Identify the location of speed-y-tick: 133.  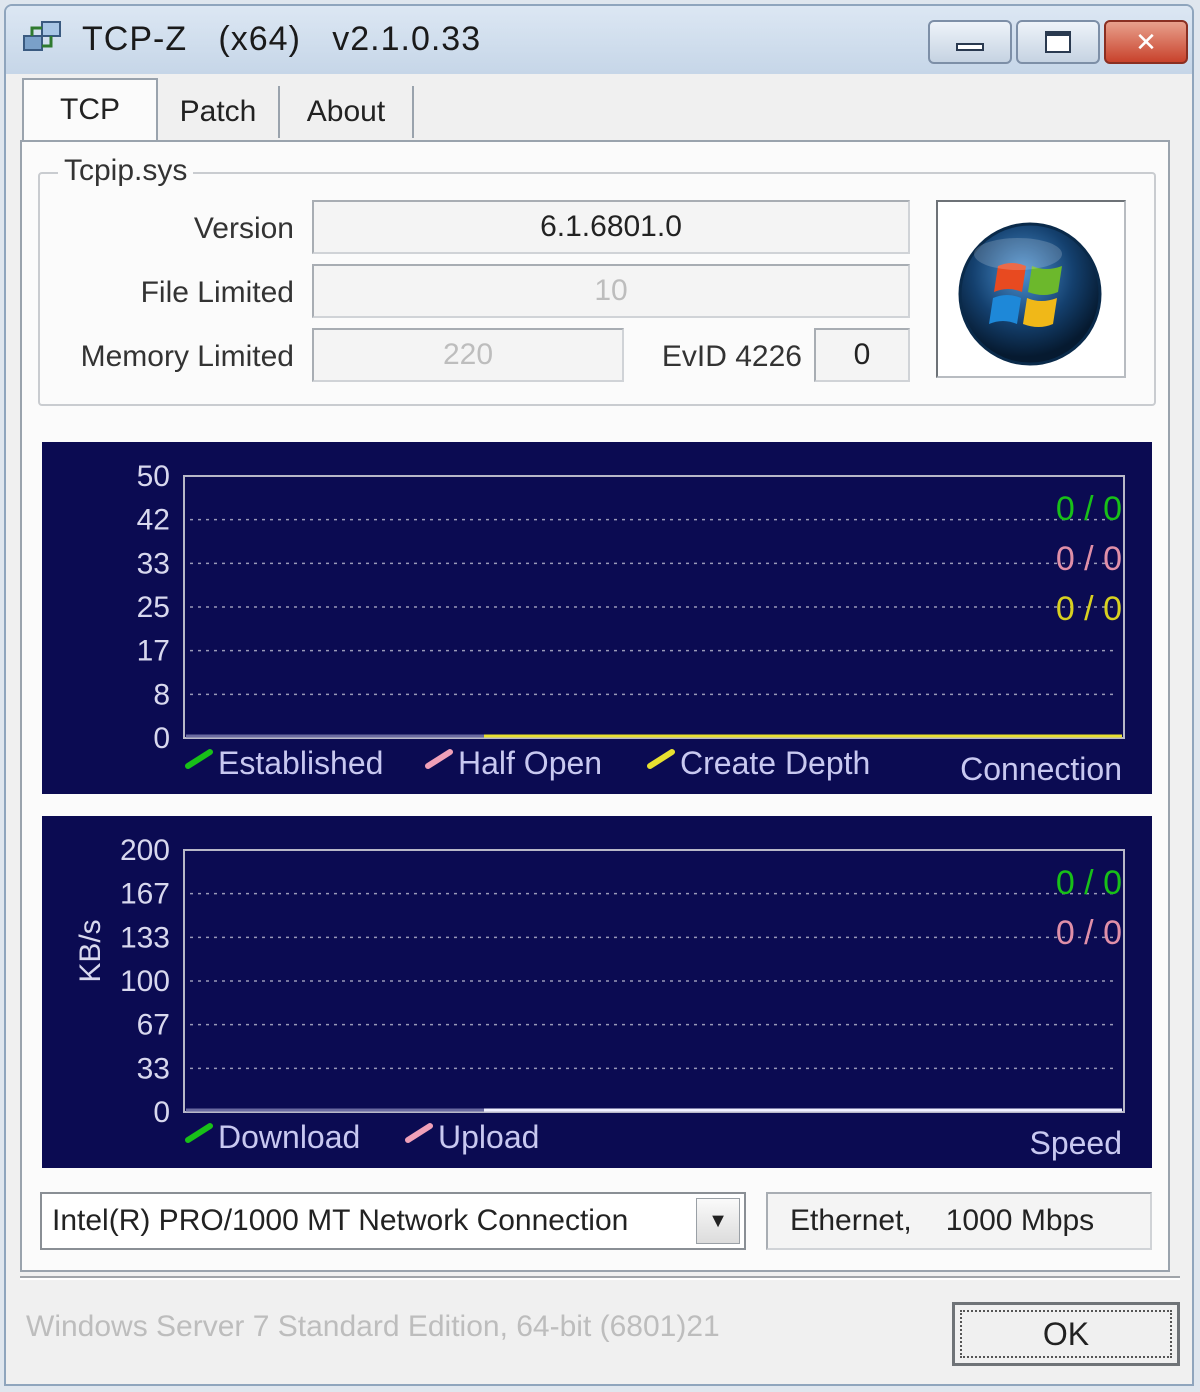
(145, 937).